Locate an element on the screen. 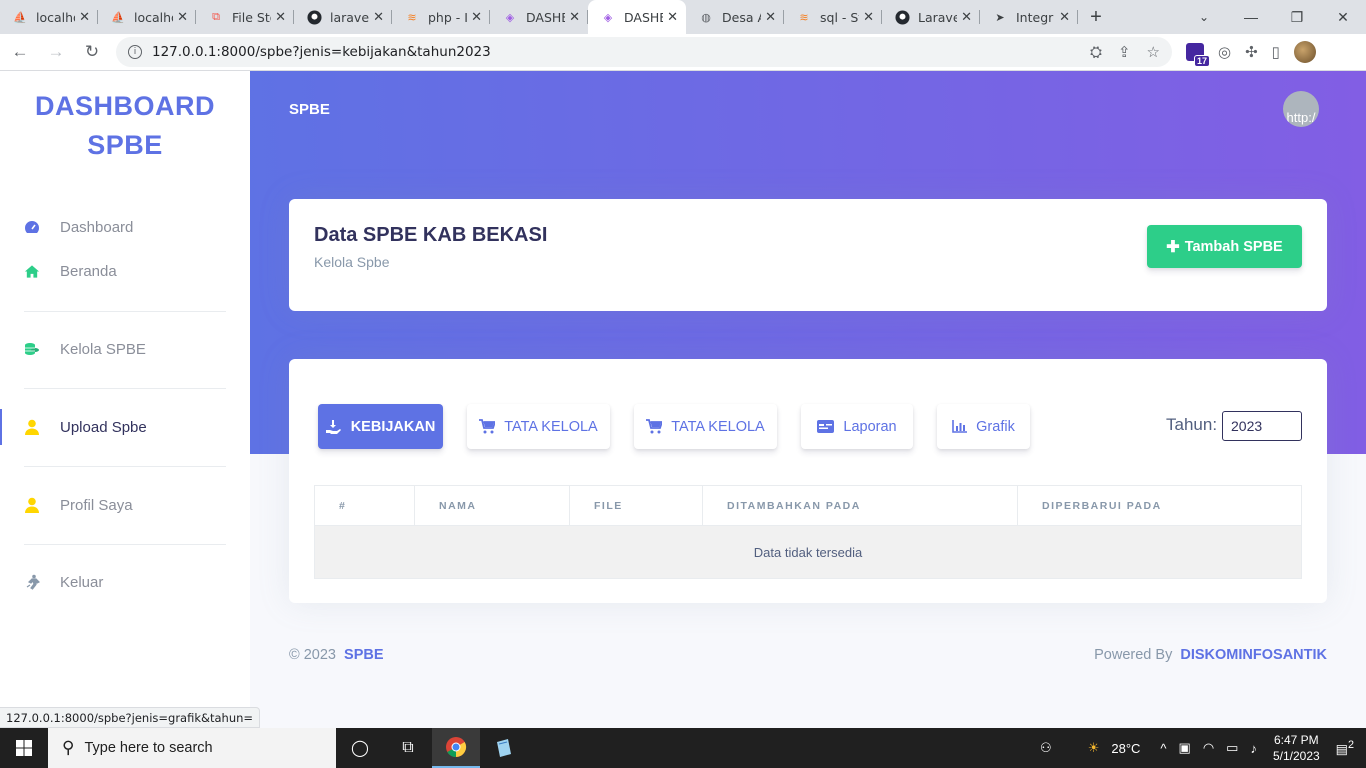  browser-tab: Larave ✕ is located at coordinates (931, 17).